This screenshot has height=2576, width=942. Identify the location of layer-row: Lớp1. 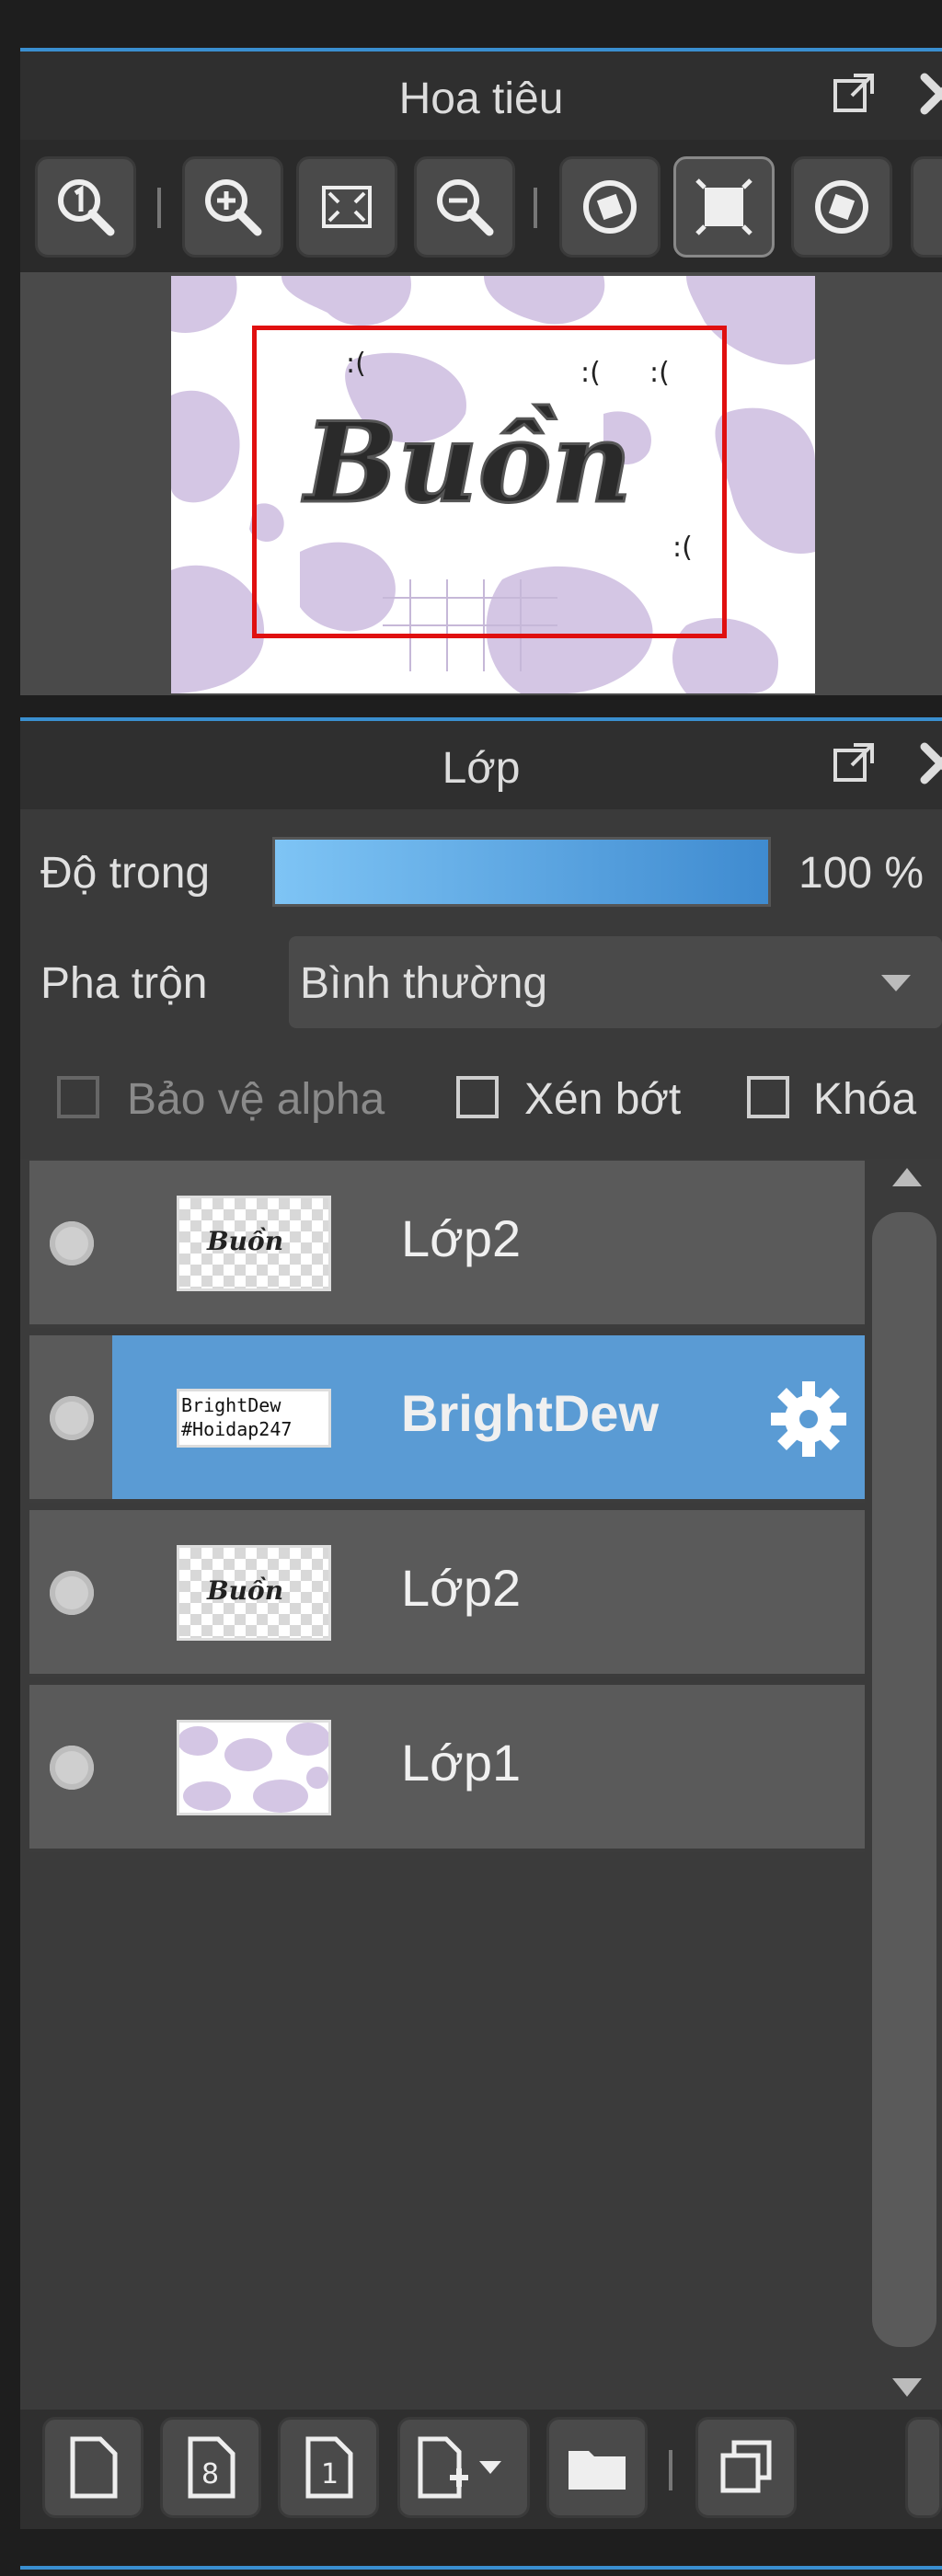
(447, 1769).